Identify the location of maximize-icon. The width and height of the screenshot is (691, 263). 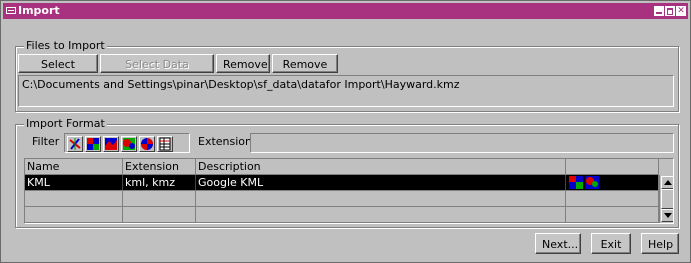
(670, 11).